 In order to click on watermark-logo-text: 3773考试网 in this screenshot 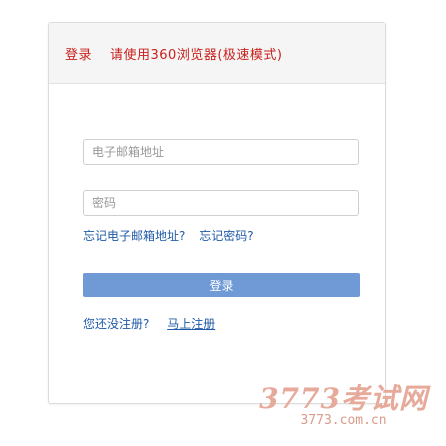, I will do `click(343, 398)`.